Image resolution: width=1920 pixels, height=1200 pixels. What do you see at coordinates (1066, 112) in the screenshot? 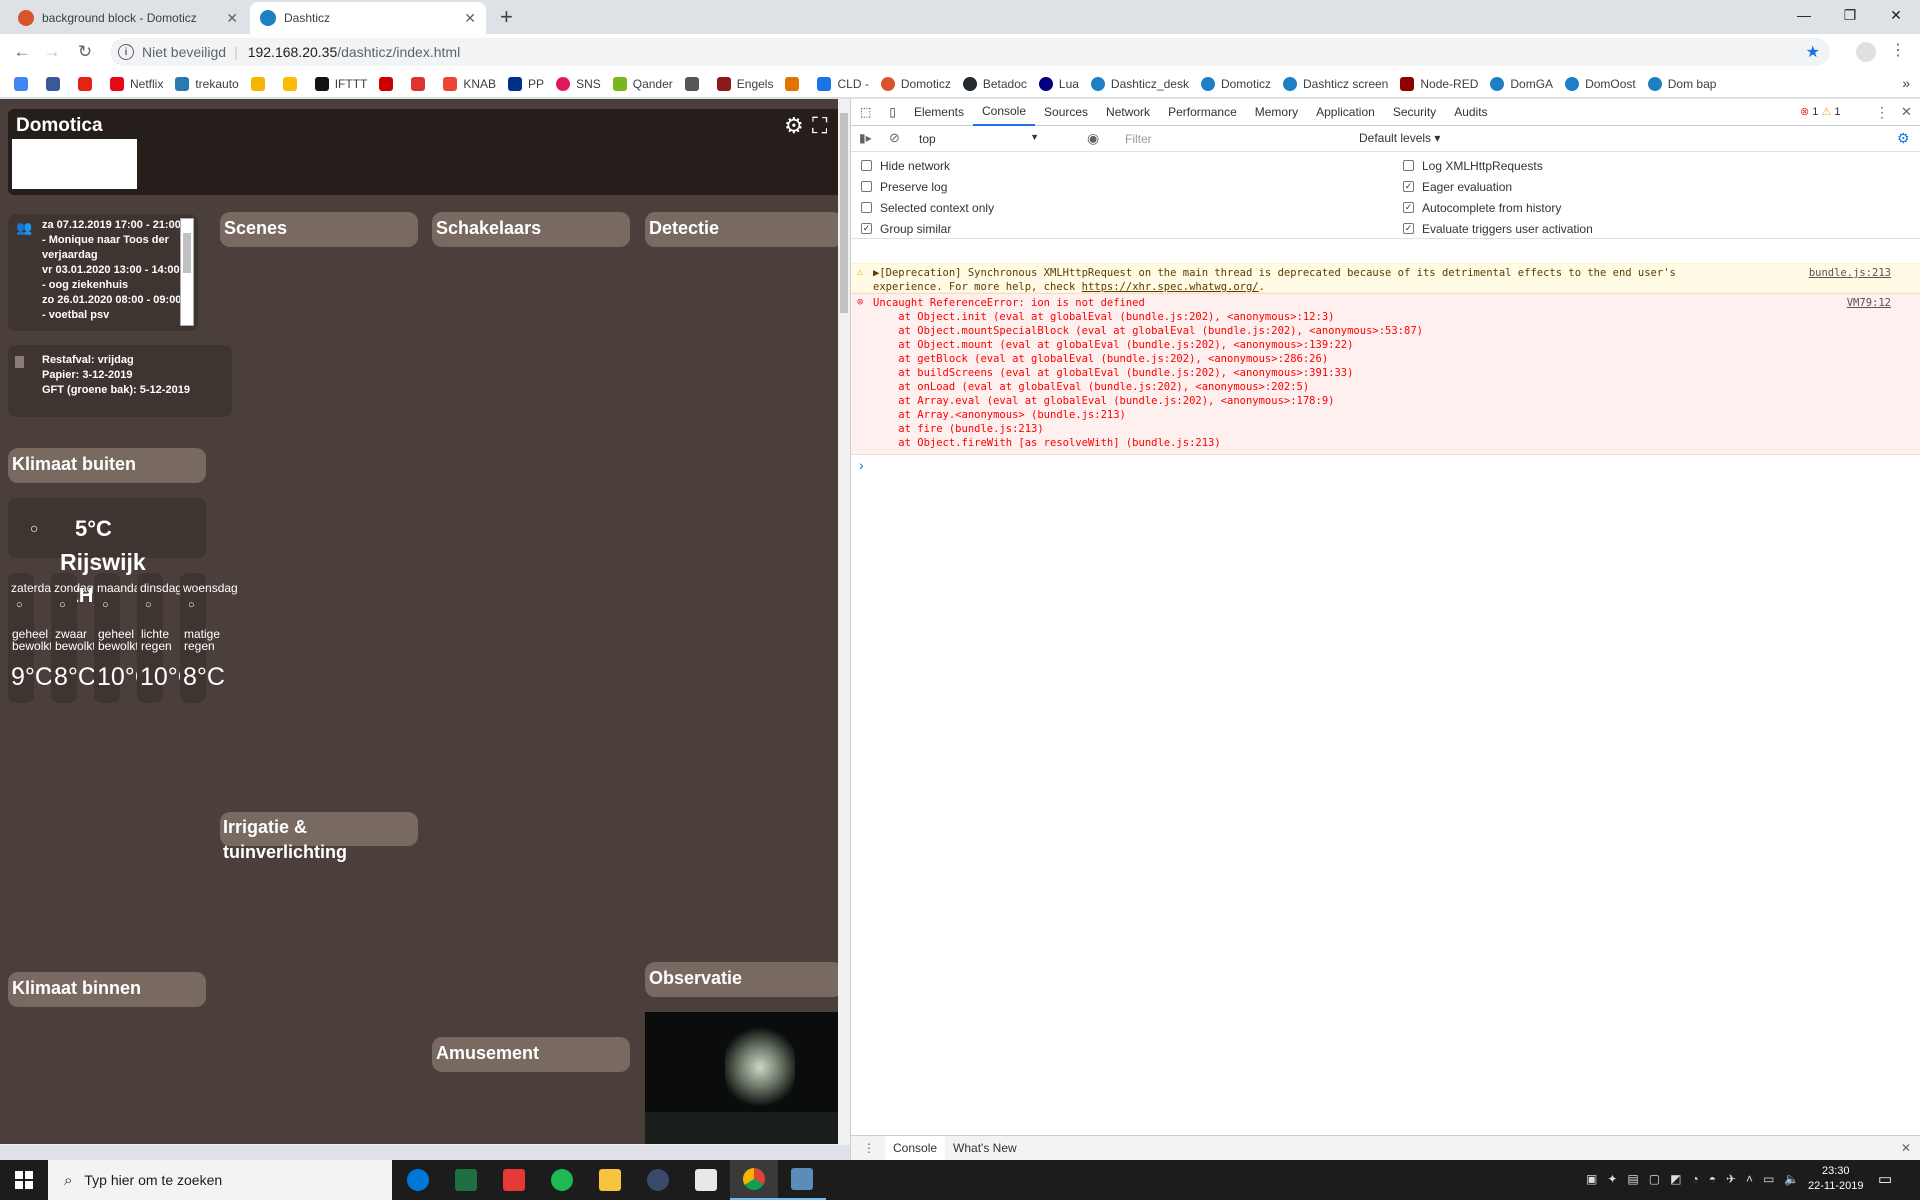
I see `tab-sources: Sources` at bounding box center [1066, 112].